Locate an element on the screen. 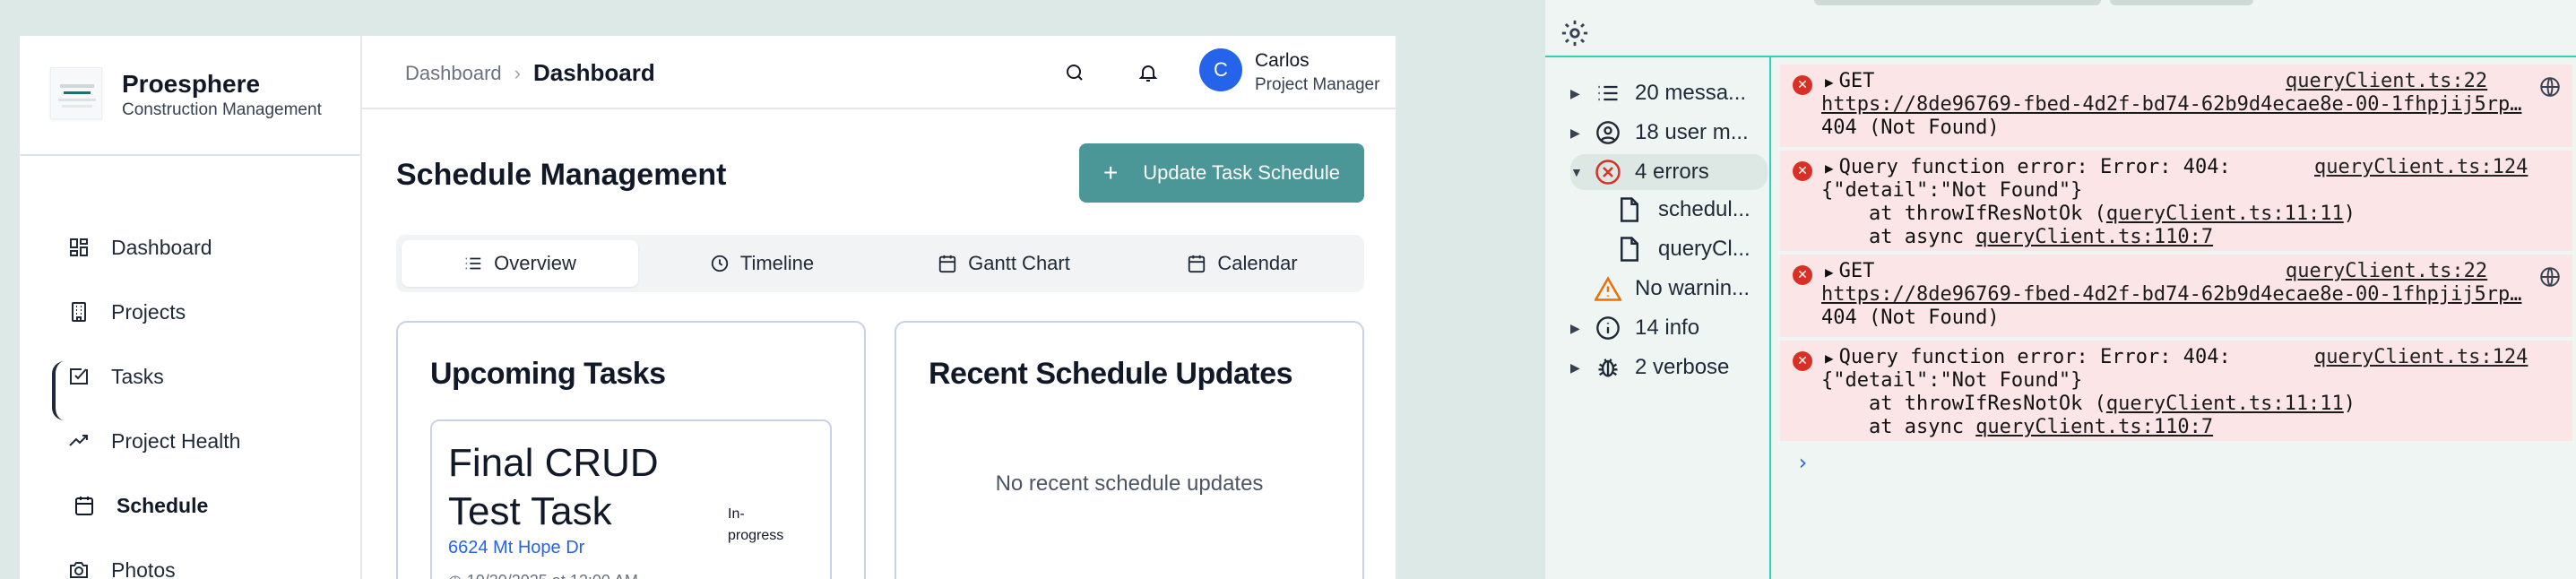  sidebar-item-verbose: ▶ 2 verbose is located at coordinates (1669, 368).